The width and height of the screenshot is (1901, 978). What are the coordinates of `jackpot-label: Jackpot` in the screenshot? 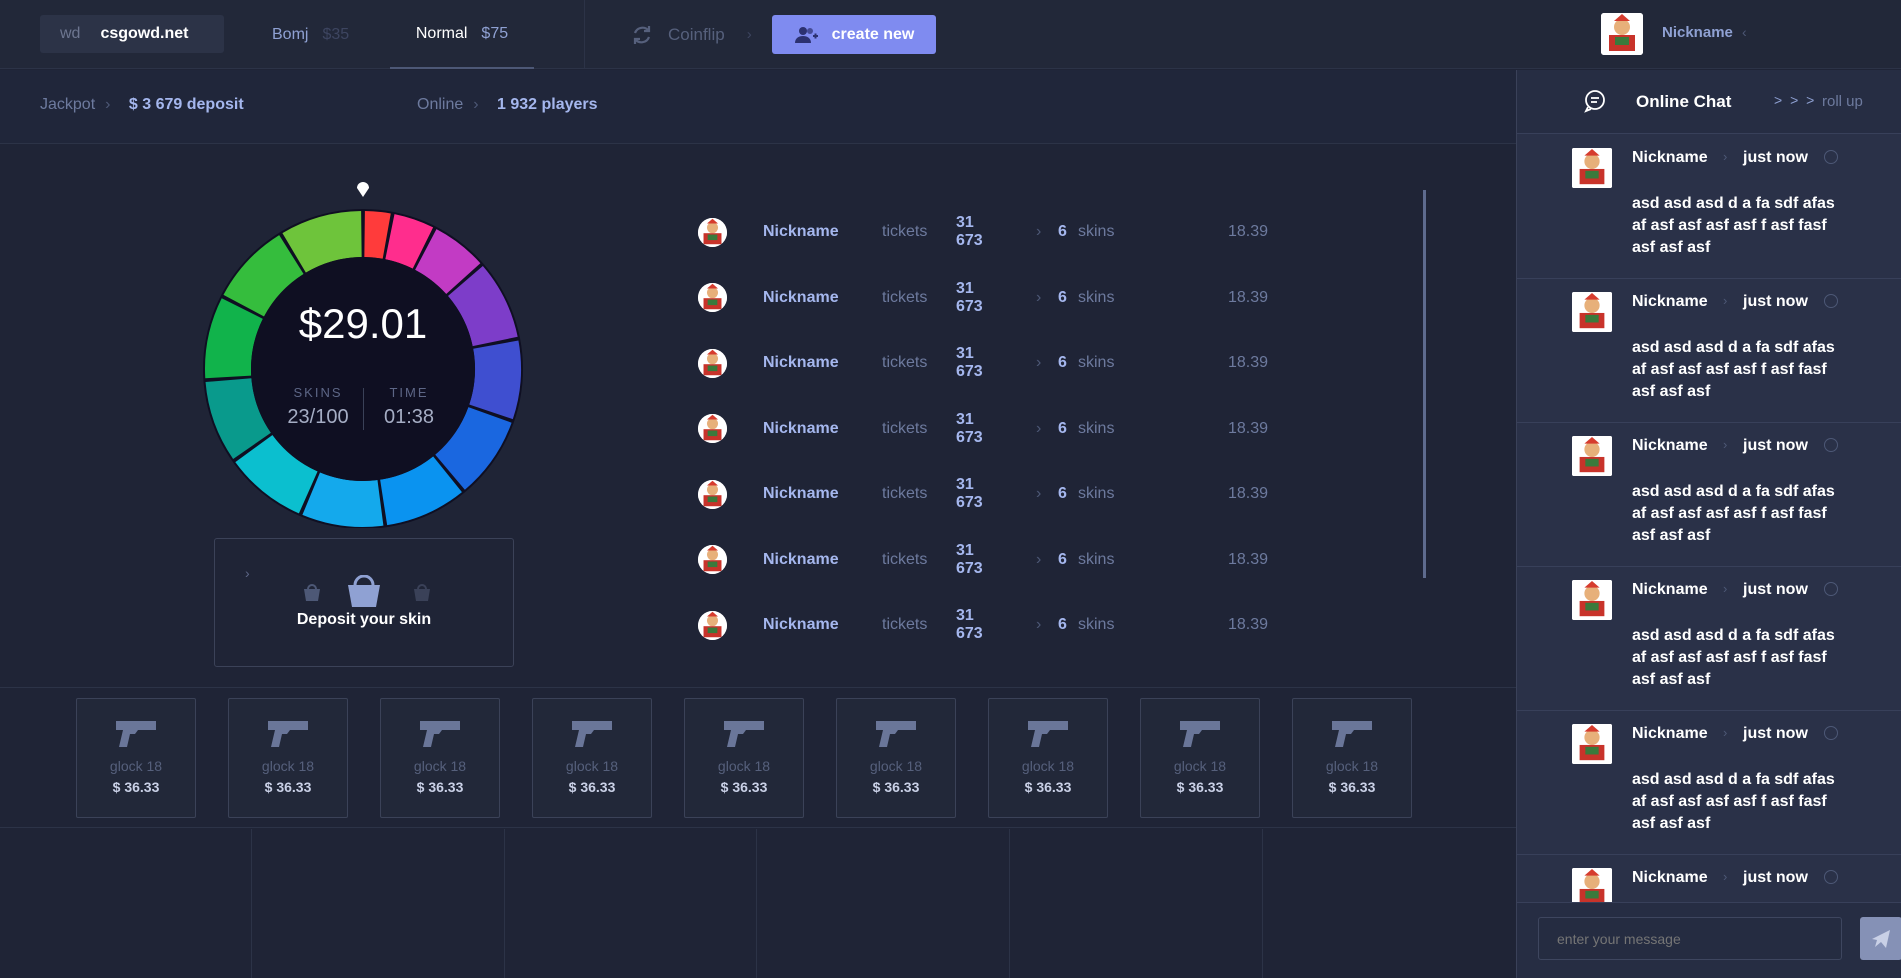 It's located at (68, 104).